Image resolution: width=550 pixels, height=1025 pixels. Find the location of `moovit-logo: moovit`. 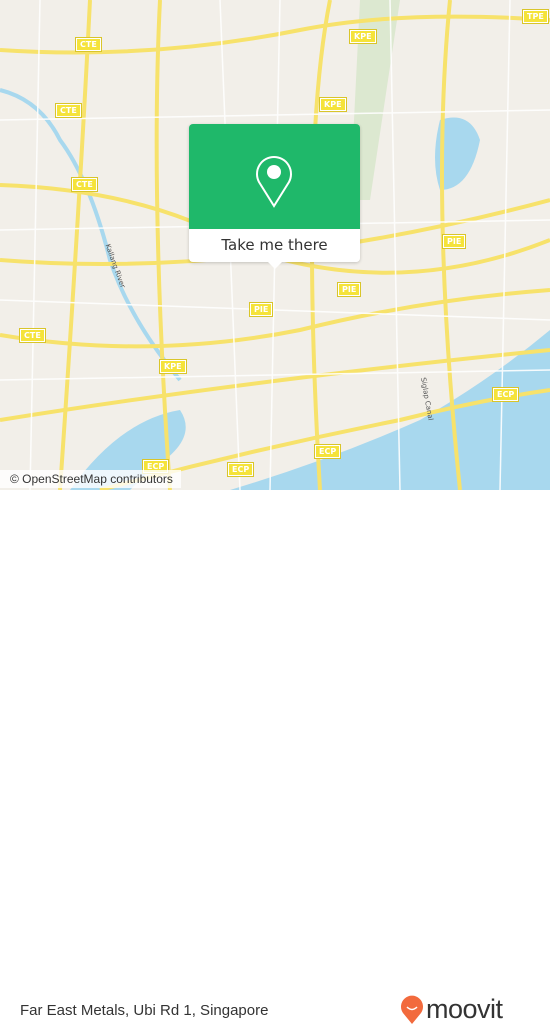

moovit-logo: moovit is located at coordinates (451, 1009).